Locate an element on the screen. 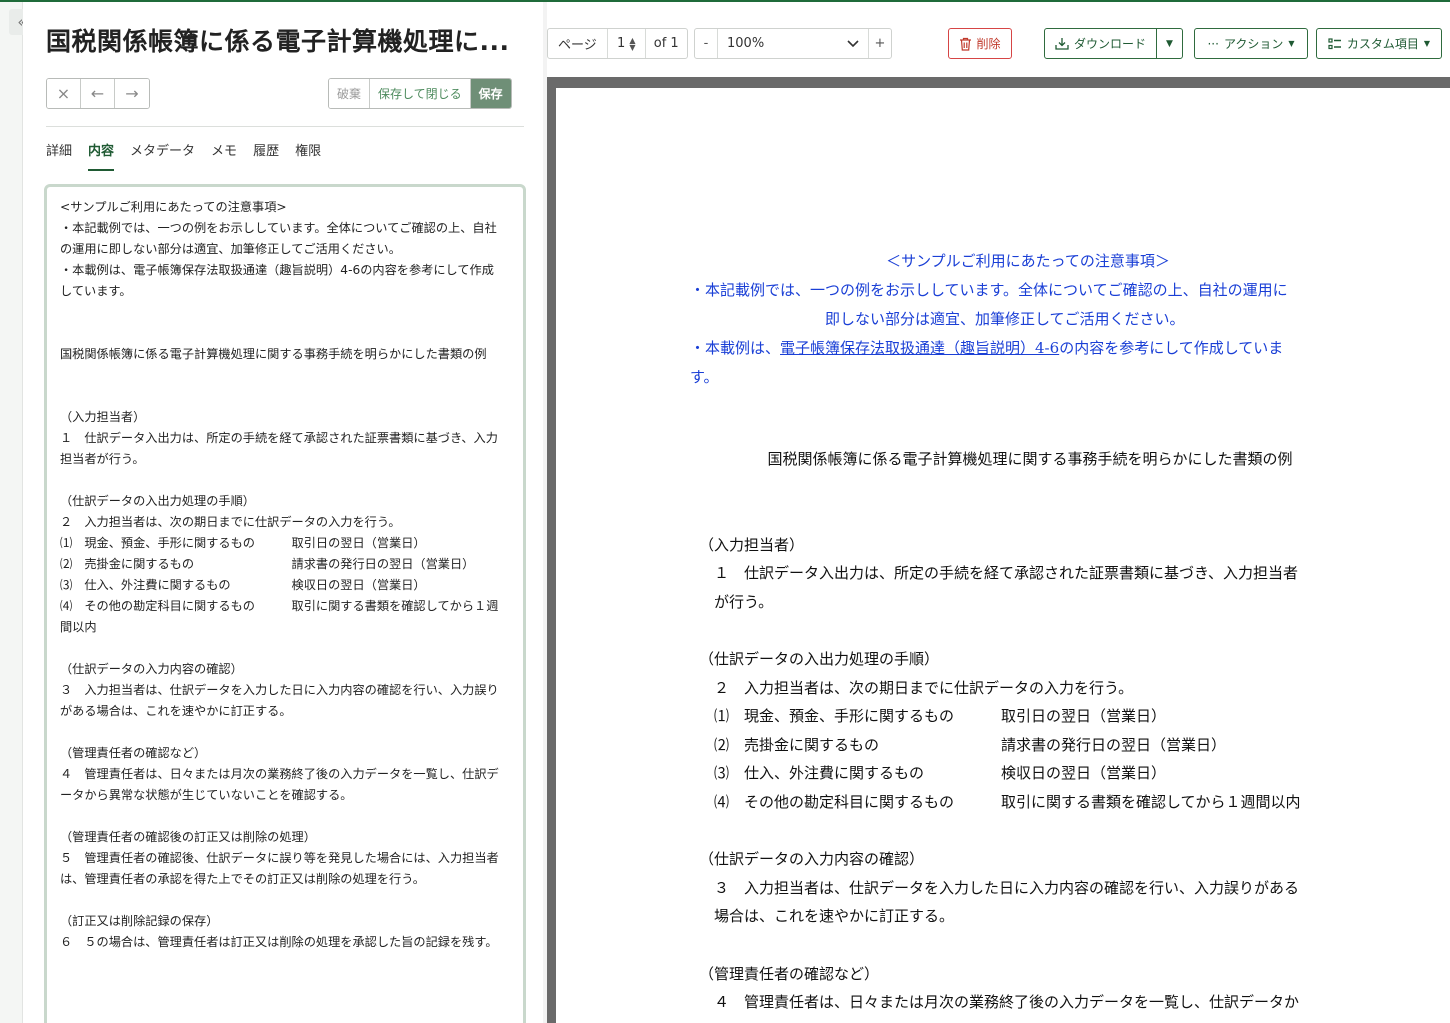 This screenshot has height=1023, width=1450. page-number-value: 1 is located at coordinates (621, 43).